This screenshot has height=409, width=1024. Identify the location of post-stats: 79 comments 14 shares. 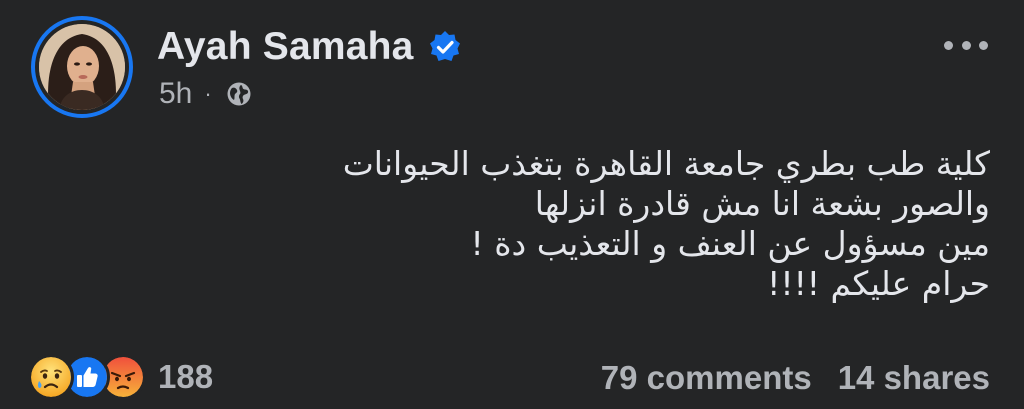
(795, 378).